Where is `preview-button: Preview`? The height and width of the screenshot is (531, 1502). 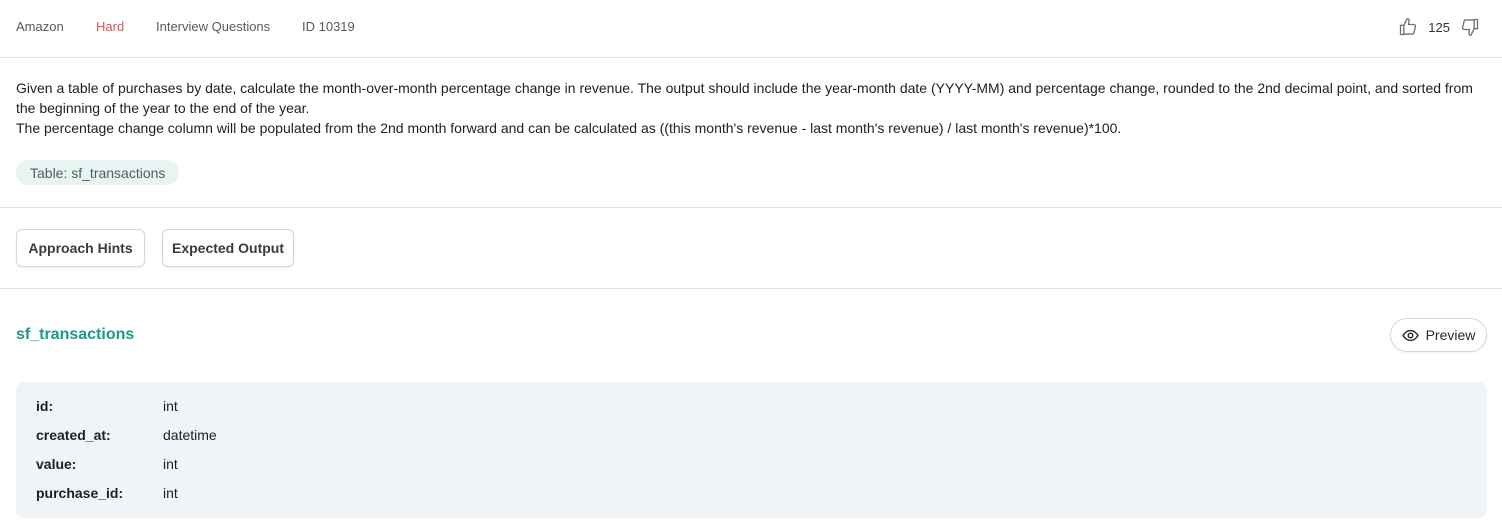
preview-button: Preview is located at coordinates (1438, 335).